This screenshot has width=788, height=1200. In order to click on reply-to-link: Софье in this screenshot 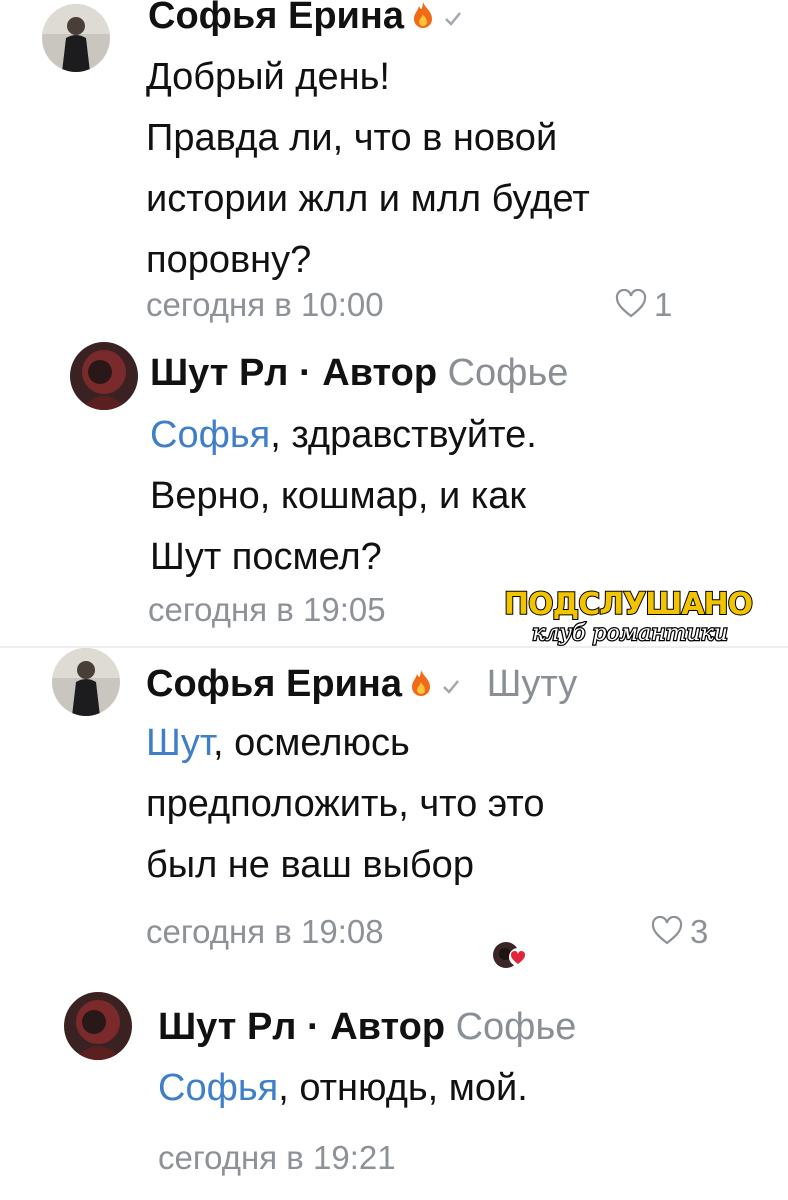, I will do `click(516, 1027)`.